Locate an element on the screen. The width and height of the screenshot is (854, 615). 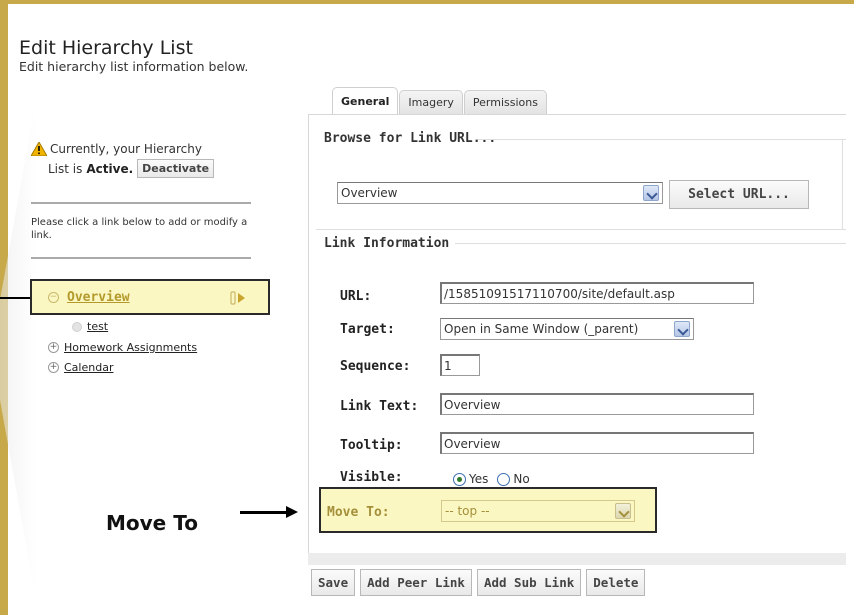
move-to-select: -- top -- is located at coordinates (538, 511).